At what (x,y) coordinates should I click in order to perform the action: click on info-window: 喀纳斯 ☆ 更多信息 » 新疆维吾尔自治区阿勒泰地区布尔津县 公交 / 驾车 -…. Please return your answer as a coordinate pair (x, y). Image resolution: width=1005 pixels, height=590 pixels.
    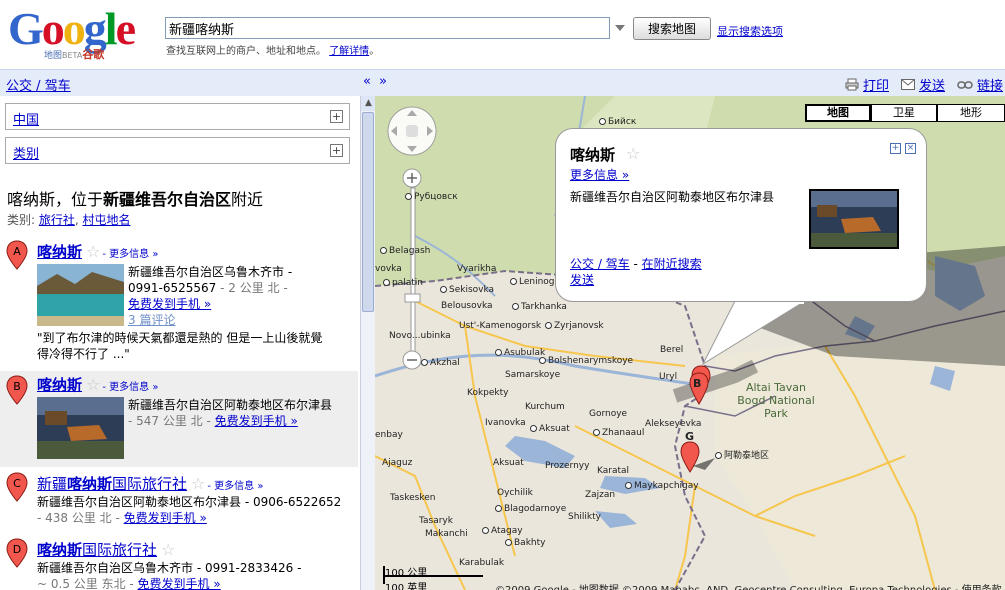
    Looking at the image, I should click on (741, 215).